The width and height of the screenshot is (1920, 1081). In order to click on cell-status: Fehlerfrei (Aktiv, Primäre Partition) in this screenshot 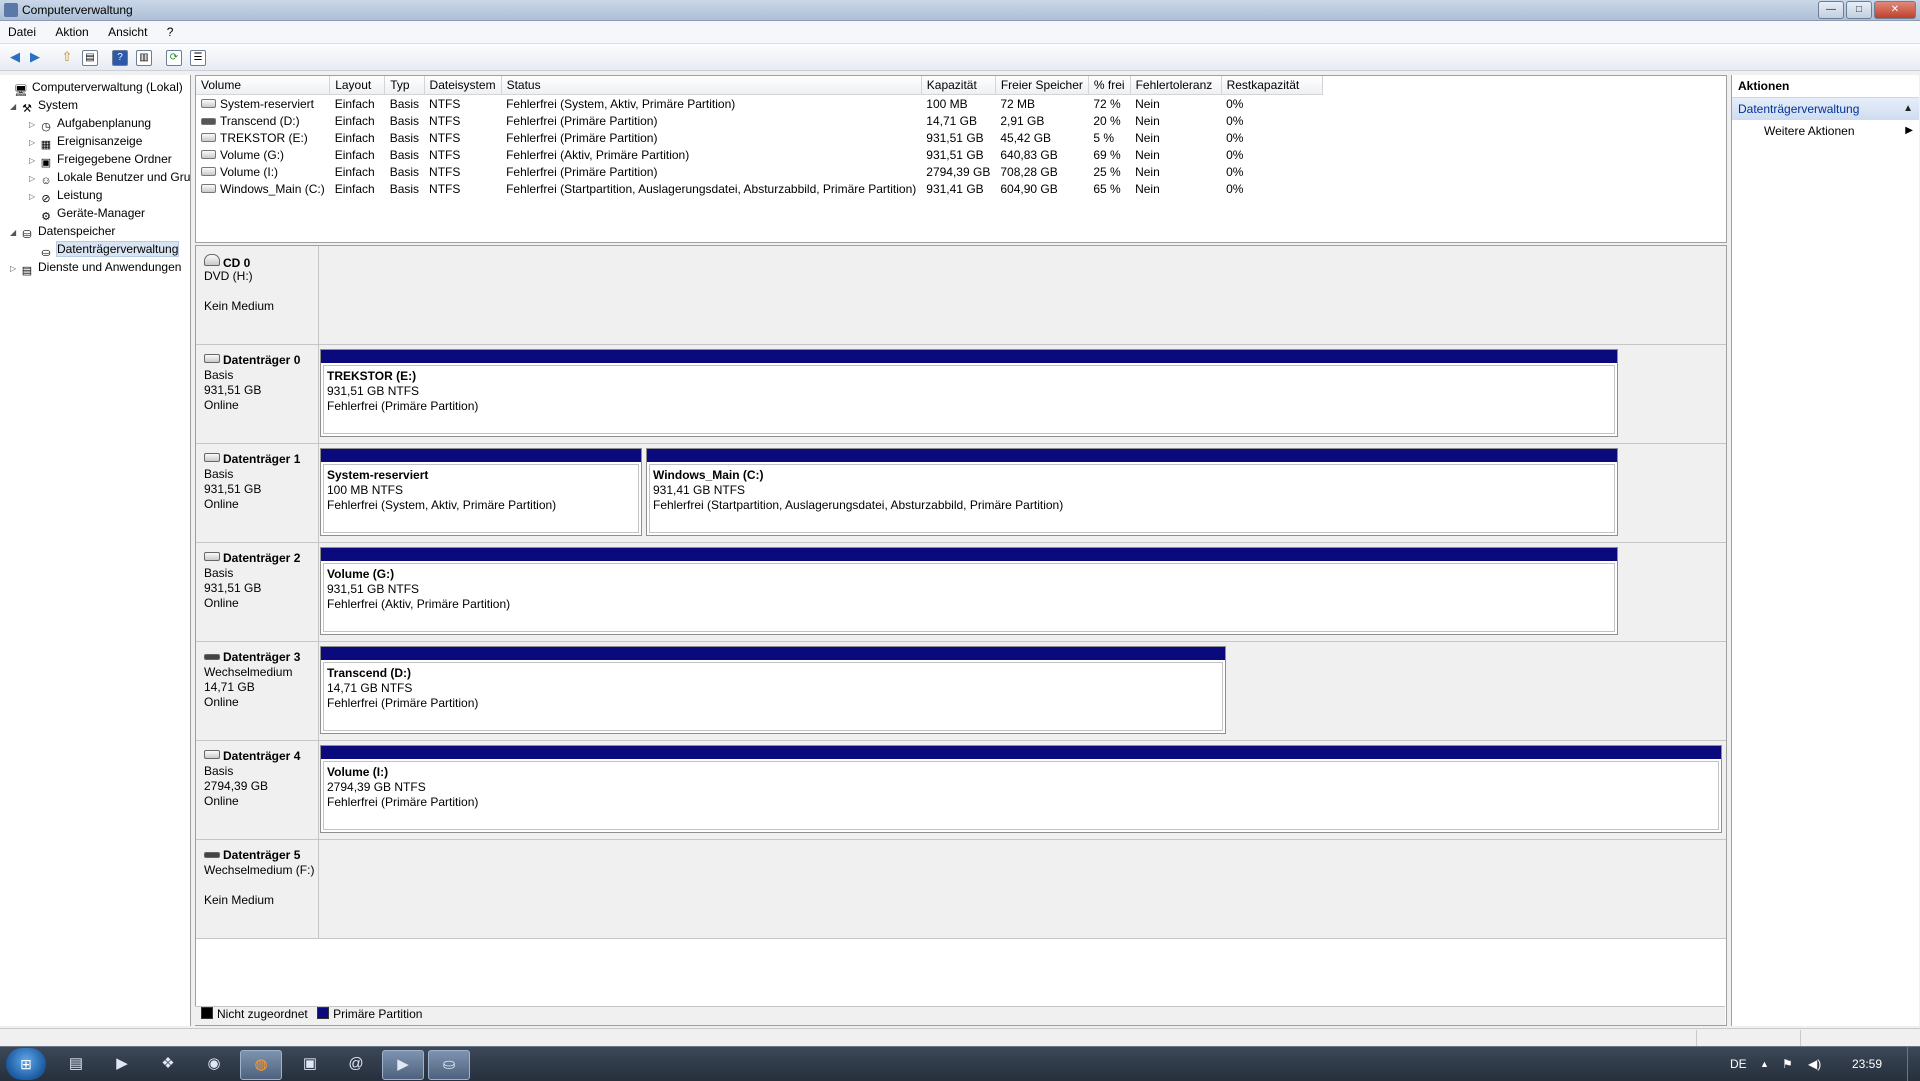, I will do `click(598, 154)`.